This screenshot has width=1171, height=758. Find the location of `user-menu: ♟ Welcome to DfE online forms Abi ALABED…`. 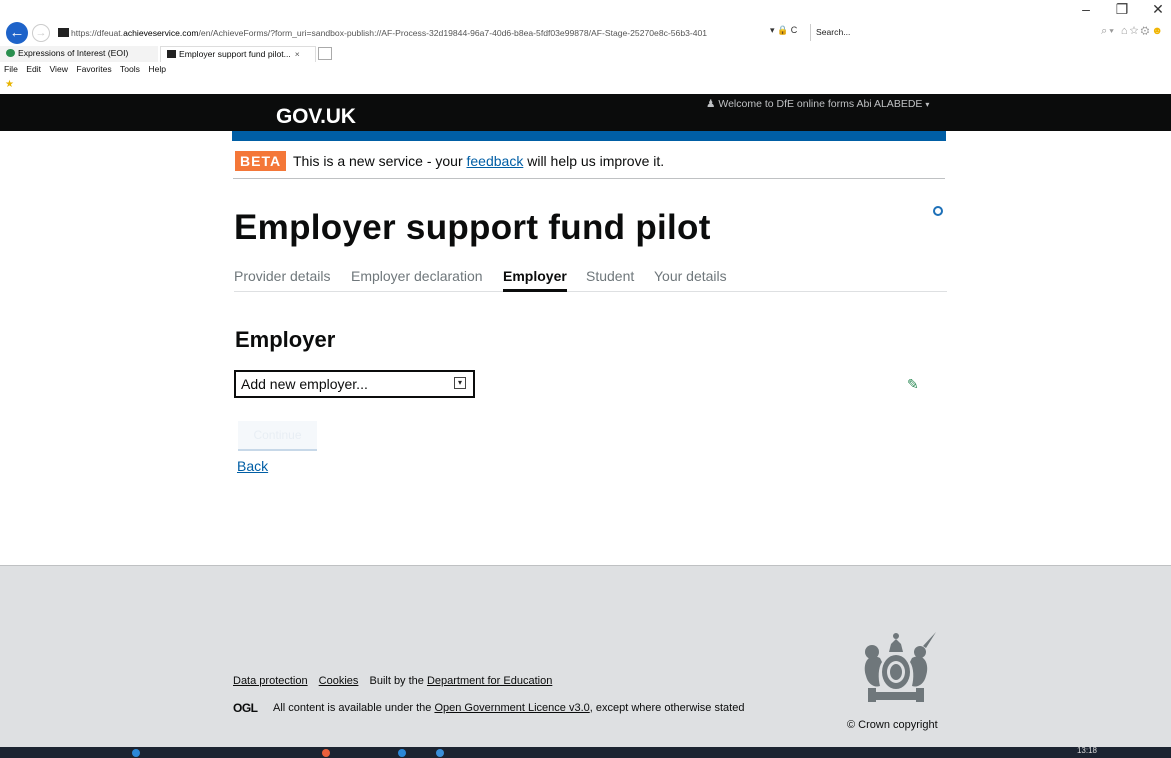

user-menu: ♟ Welcome to DfE online forms Abi ALABED… is located at coordinates (817, 104).